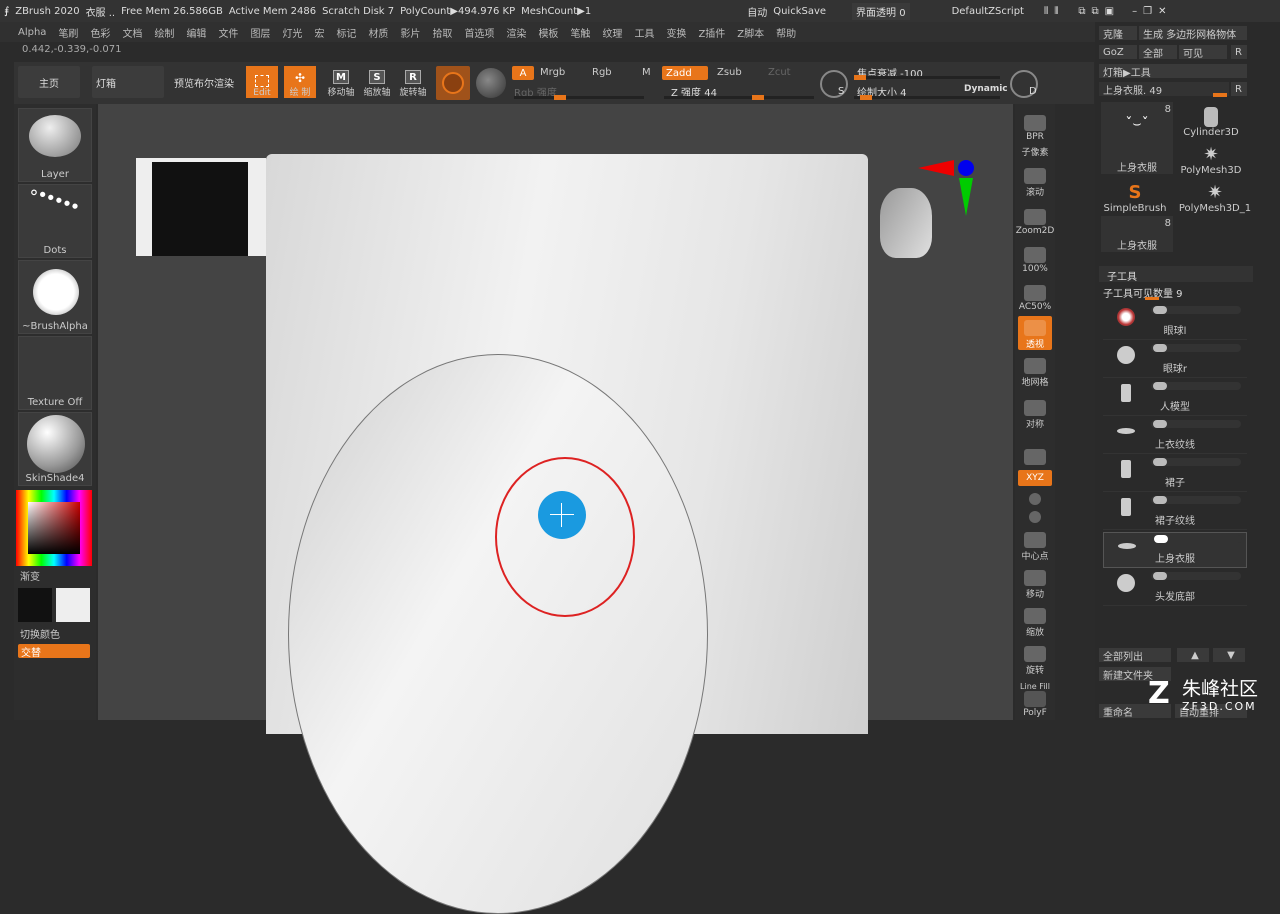 The image size is (1280, 914). Describe the element at coordinates (132, 32) in the screenshot. I see `menu-item: 文档` at that location.